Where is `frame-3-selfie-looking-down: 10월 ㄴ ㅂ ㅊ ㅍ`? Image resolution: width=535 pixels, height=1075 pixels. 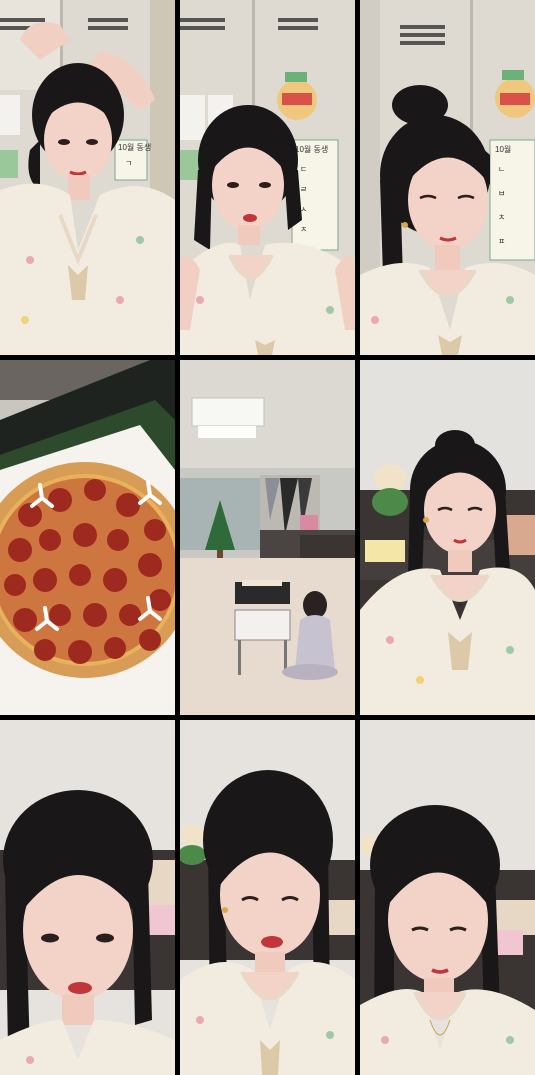
frame-3-selfie-looking-down: 10월 ㄴ ㅂ ㅊ ㅍ is located at coordinates (447, 177).